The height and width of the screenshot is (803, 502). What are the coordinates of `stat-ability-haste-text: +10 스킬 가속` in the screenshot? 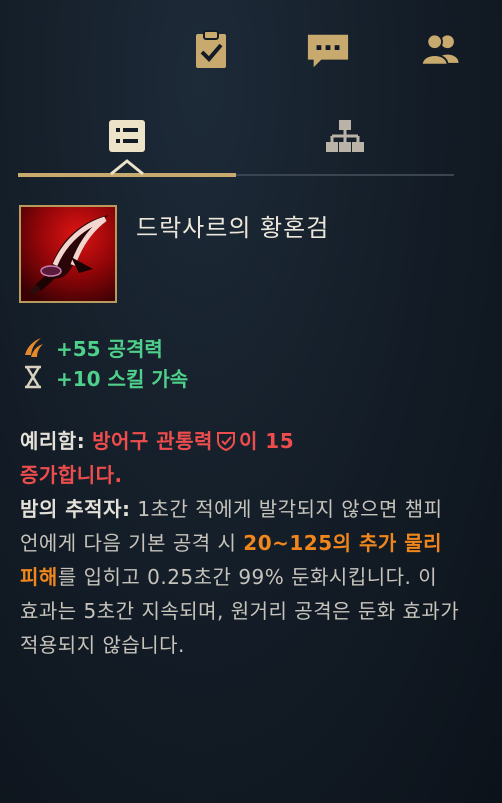 It's located at (122, 378).